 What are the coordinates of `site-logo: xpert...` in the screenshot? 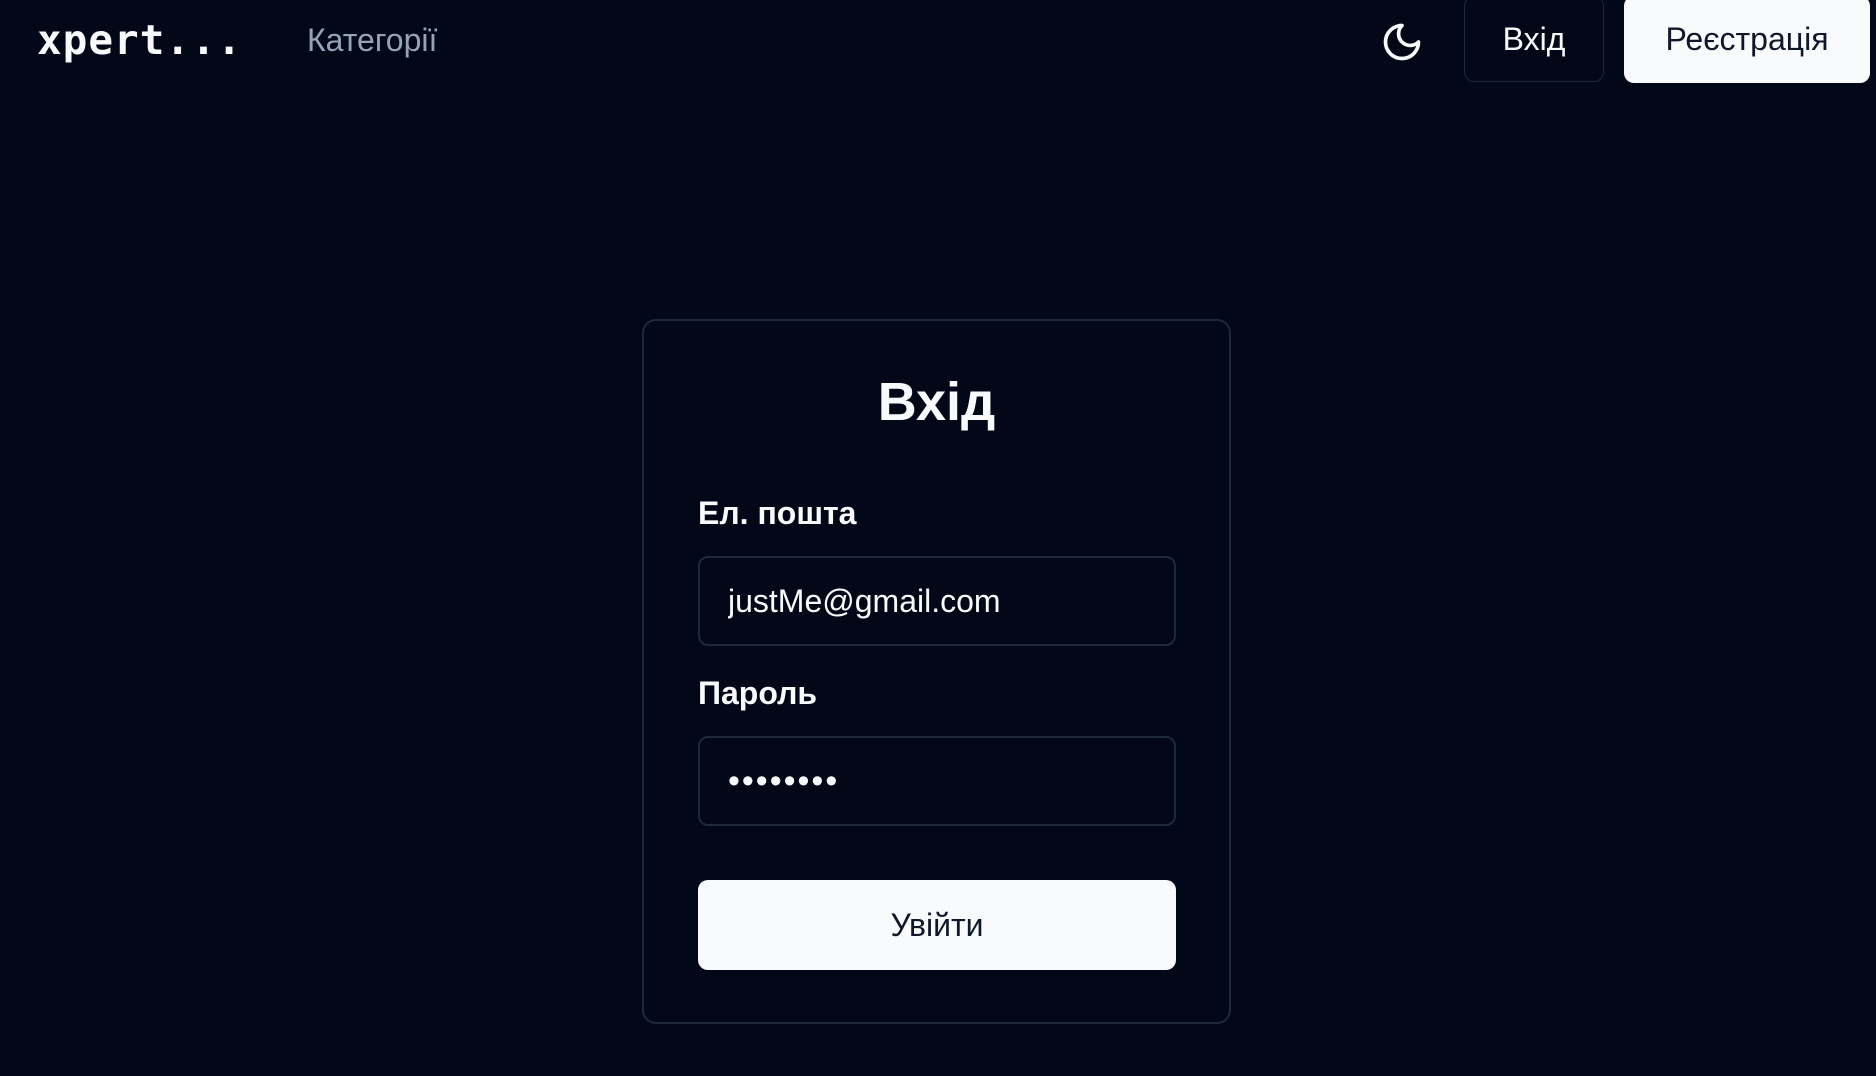 It's located at (139, 40).